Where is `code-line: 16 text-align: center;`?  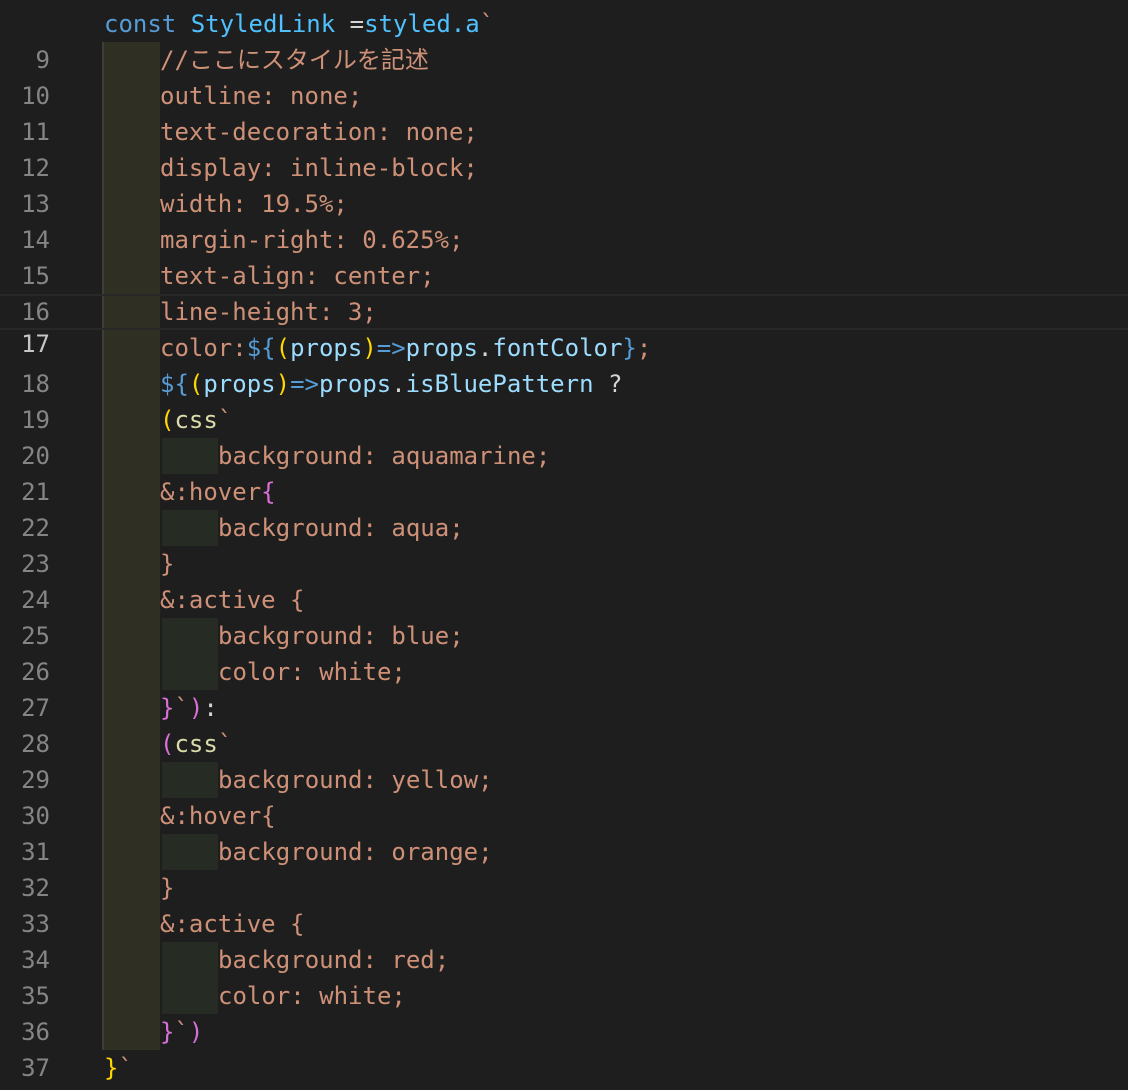 code-line: 16 text-align: center; is located at coordinates (564, 292).